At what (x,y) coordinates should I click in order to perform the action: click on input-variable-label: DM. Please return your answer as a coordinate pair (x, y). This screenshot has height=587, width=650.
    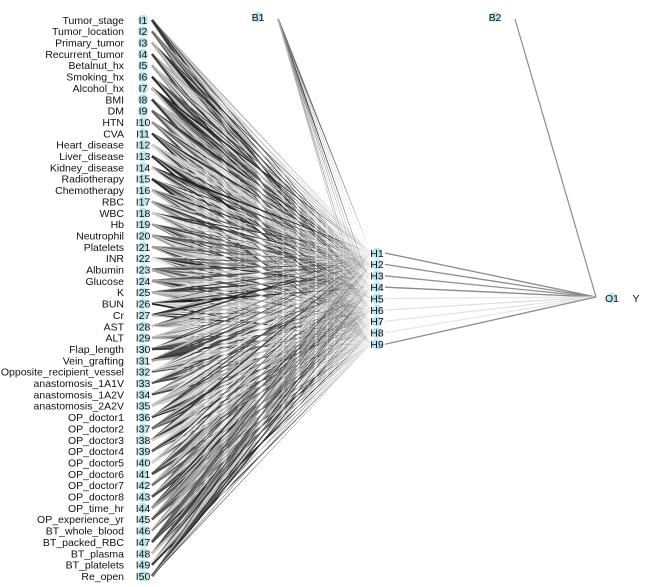
    Looking at the image, I should click on (116, 112).